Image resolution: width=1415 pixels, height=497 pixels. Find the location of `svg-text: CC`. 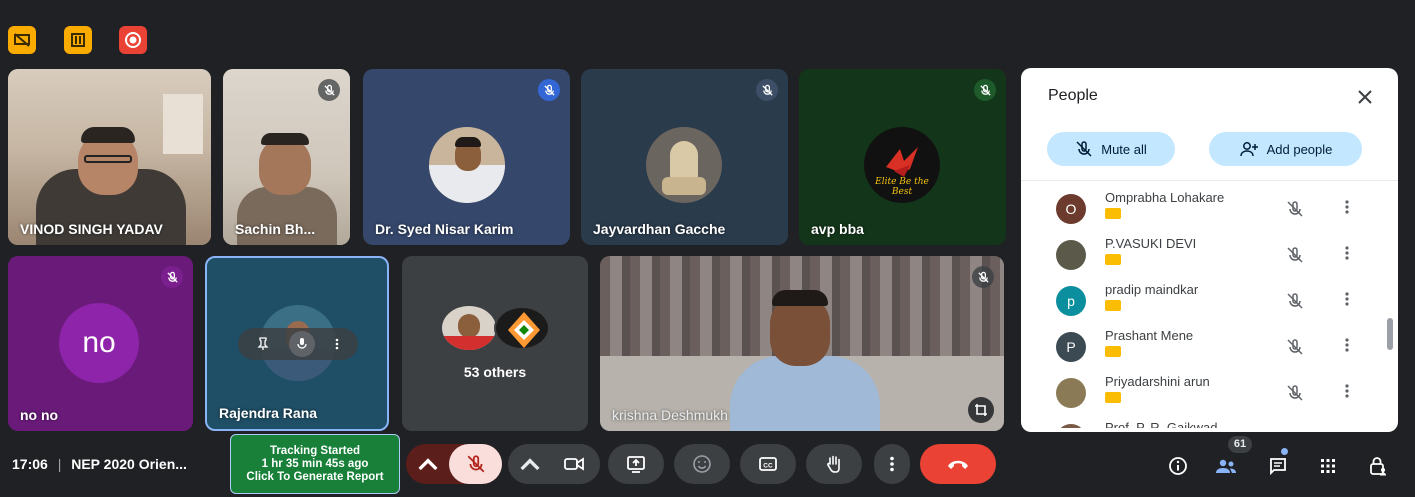

svg-text: CC is located at coordinates (768, 466).